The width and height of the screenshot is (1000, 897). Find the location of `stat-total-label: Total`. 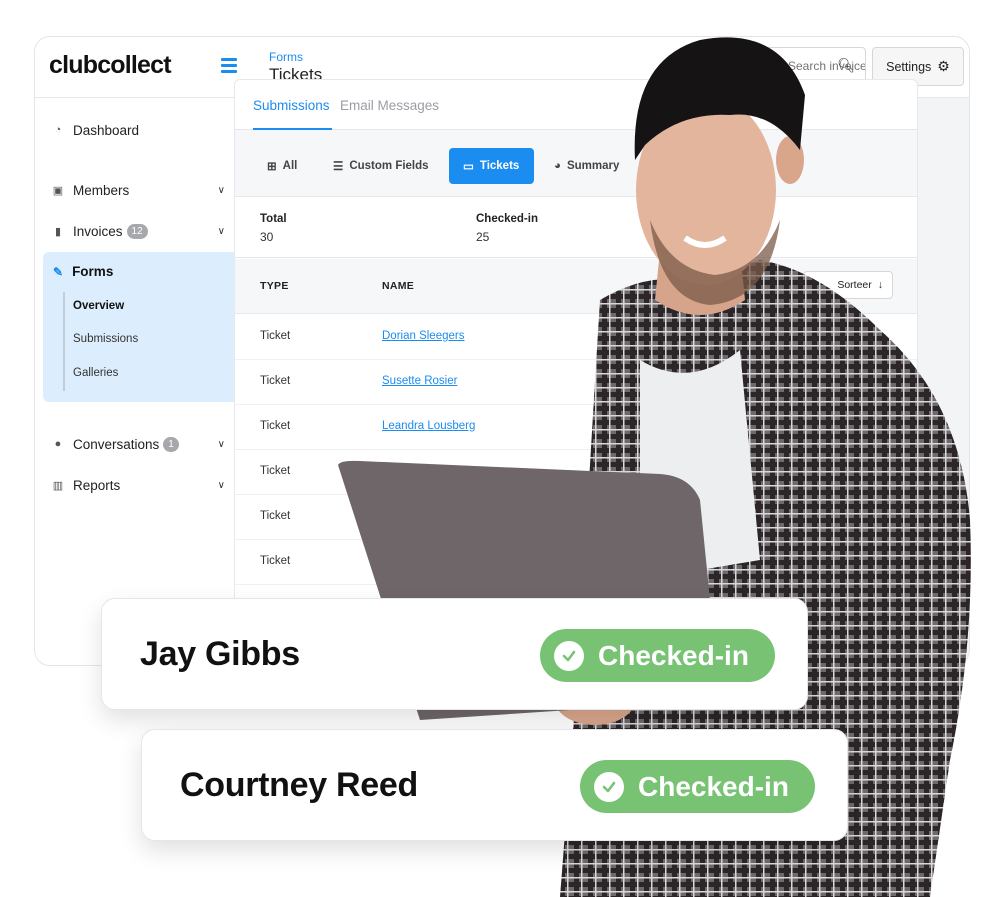

stat-total-label: Total is located at coordinates (273, 219).